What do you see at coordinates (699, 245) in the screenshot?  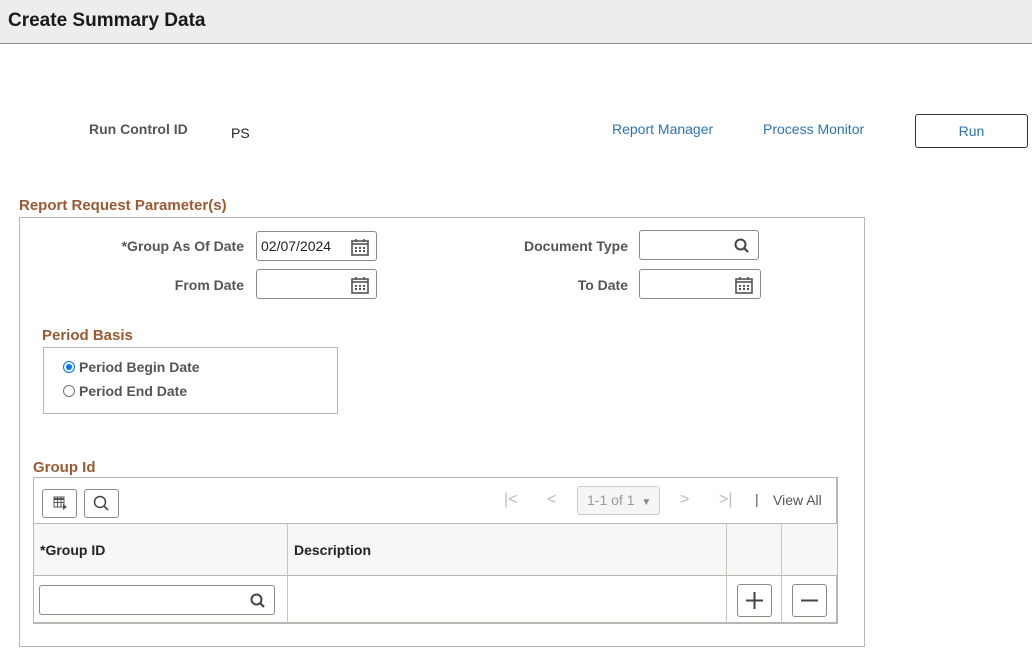 I see `document-type-field` at bounding box center [699, 245].